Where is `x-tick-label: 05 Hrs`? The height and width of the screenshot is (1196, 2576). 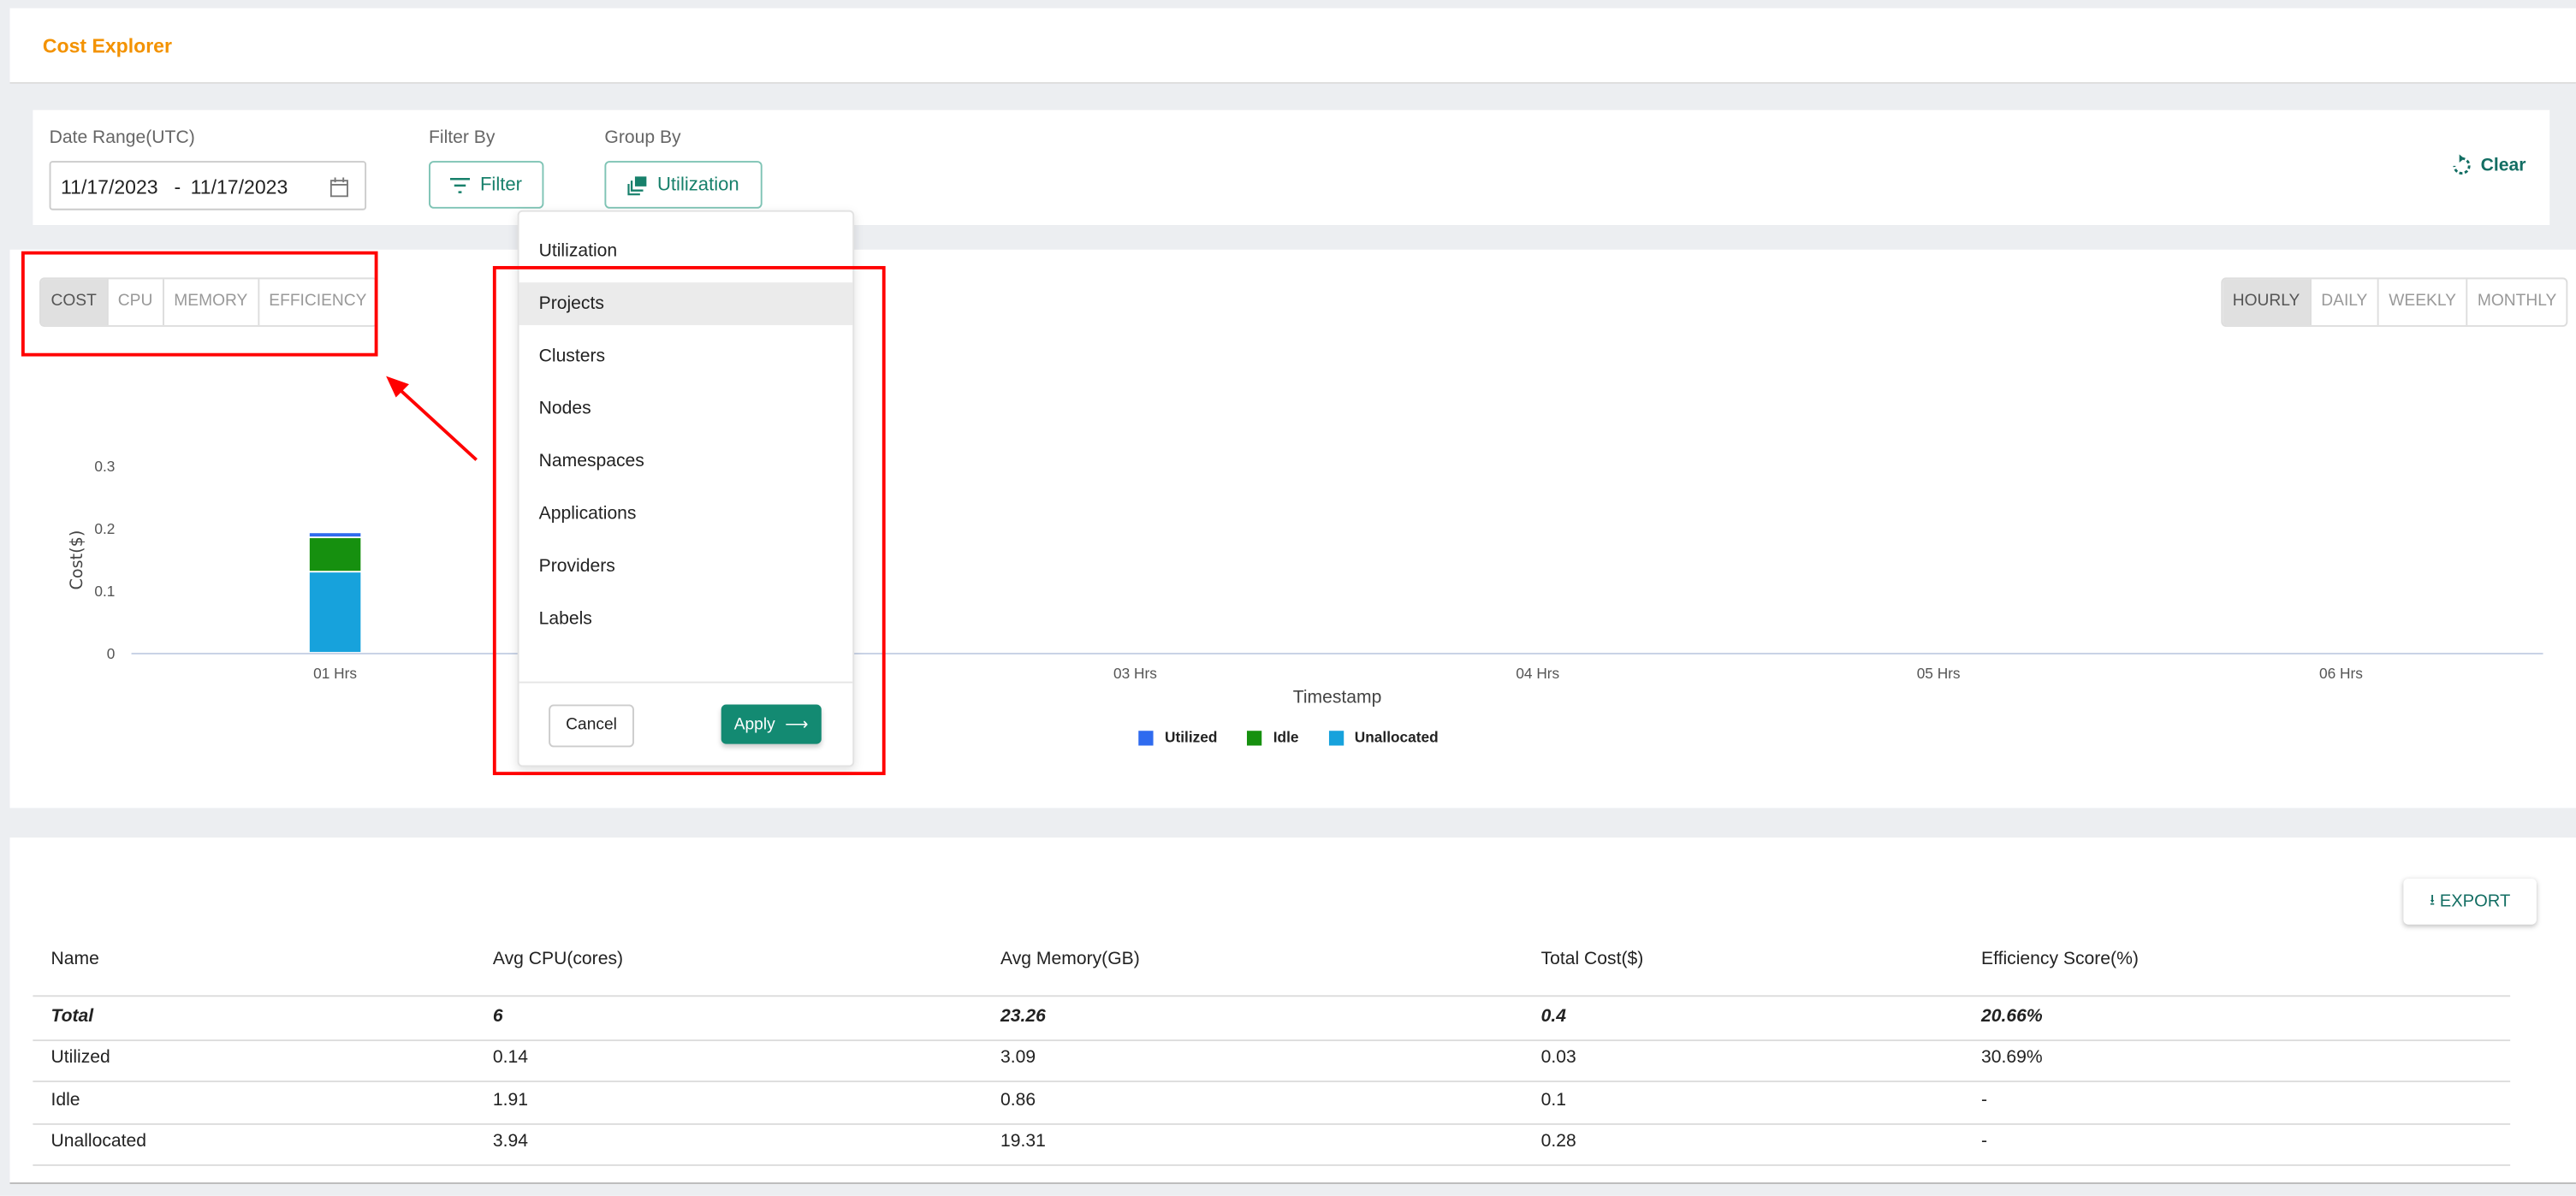 x-tick-label: 05 Hrs is located at coordinates (1939, 673).